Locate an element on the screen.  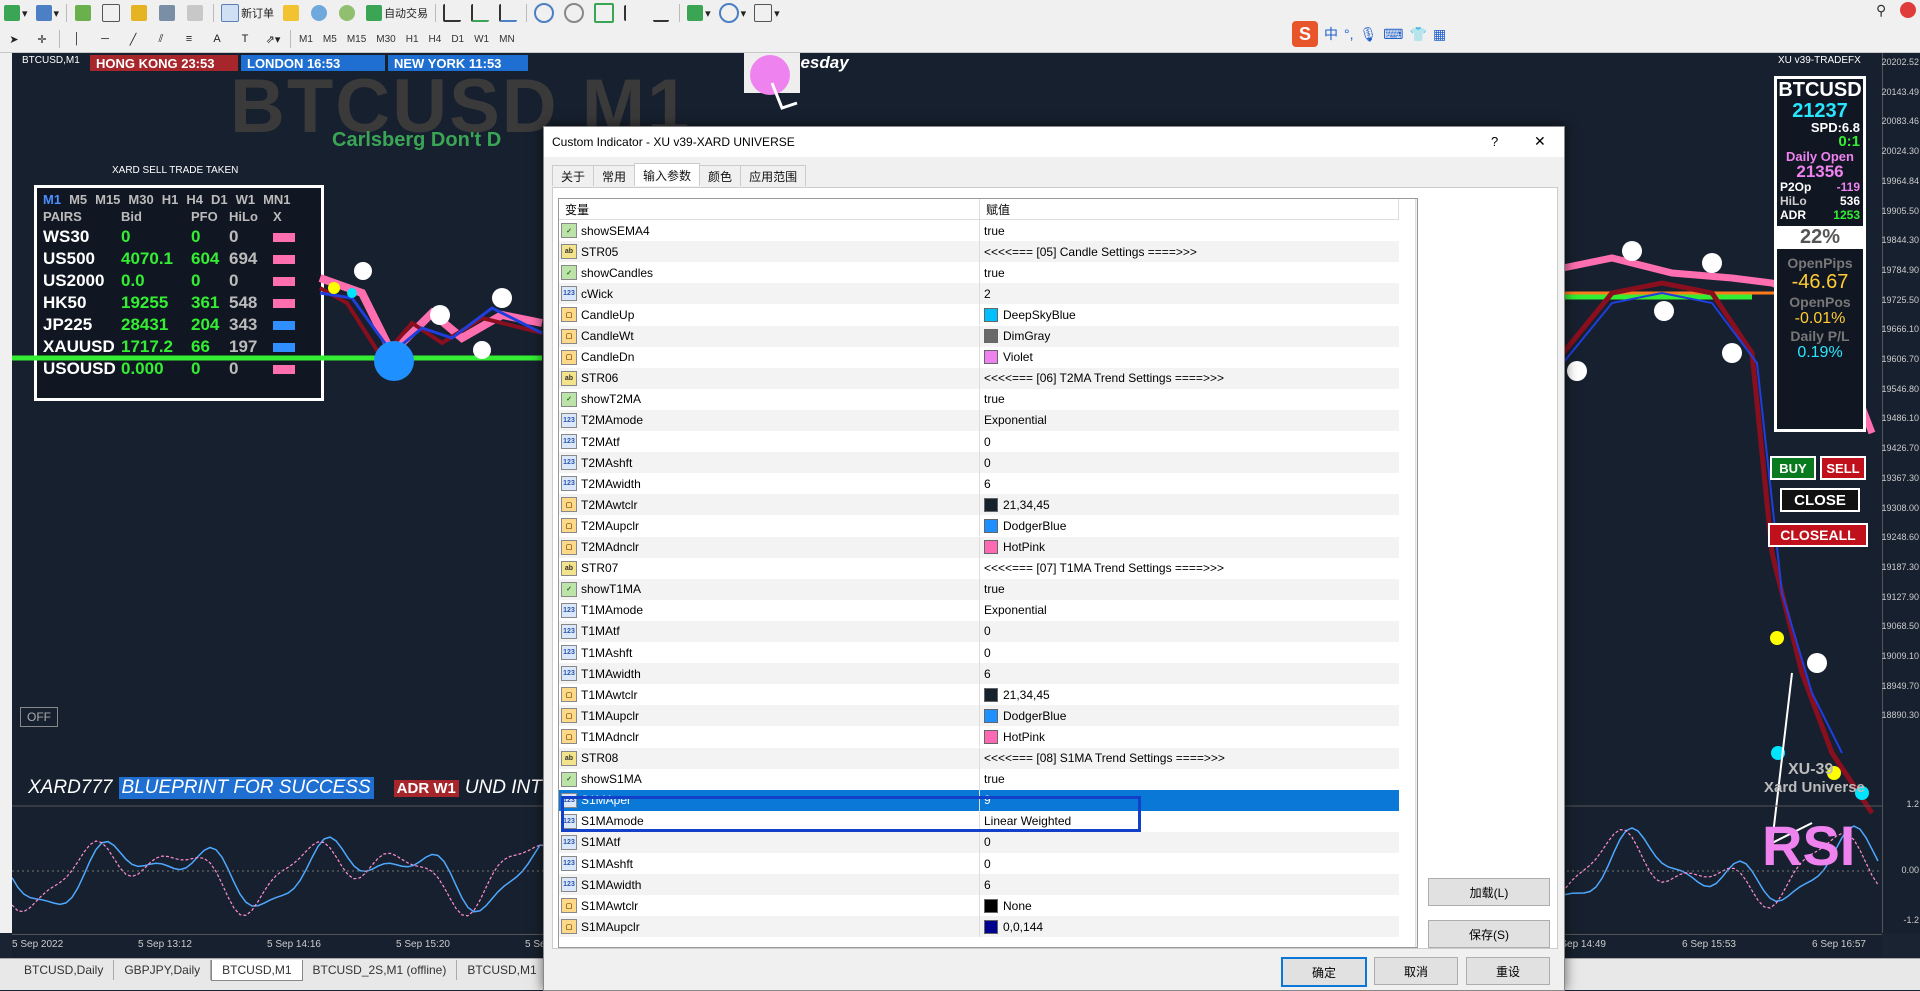
zoom-in-button is located at coordinates (545, 13).